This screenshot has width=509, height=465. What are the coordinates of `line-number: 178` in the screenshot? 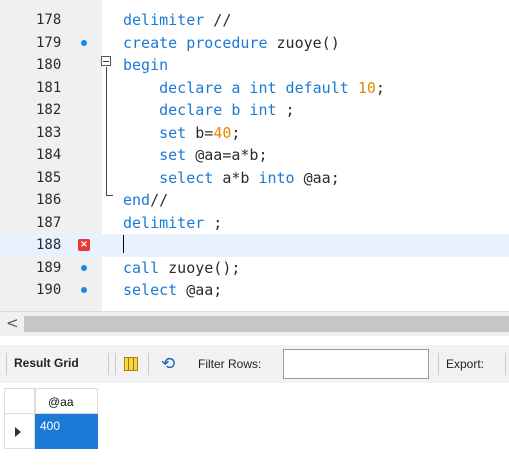 It's located at (49, 20).